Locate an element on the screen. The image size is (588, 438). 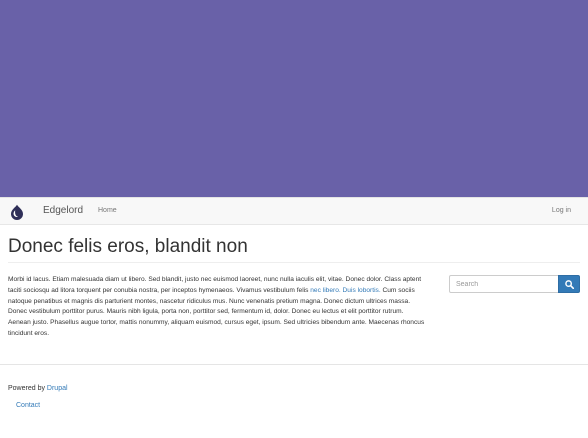
title-divider is located at coordinates (294, 262).